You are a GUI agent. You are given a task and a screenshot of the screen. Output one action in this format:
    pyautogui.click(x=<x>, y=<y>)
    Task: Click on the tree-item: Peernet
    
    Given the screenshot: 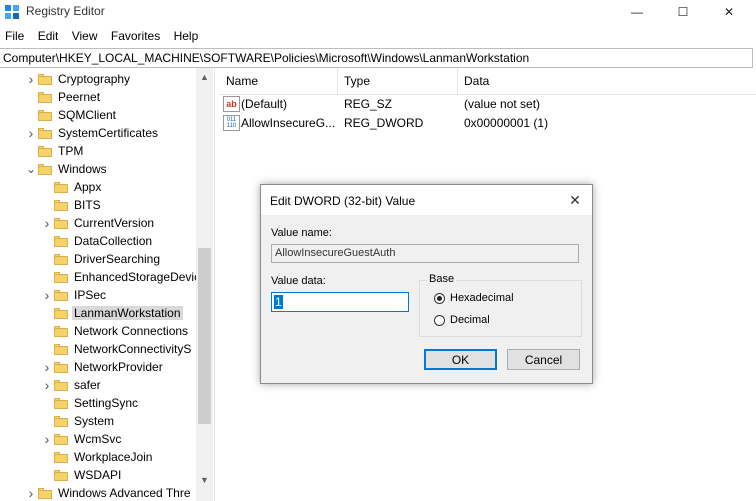 What is the action you would take?
    pyautogui.click(x=63, y=97)
    